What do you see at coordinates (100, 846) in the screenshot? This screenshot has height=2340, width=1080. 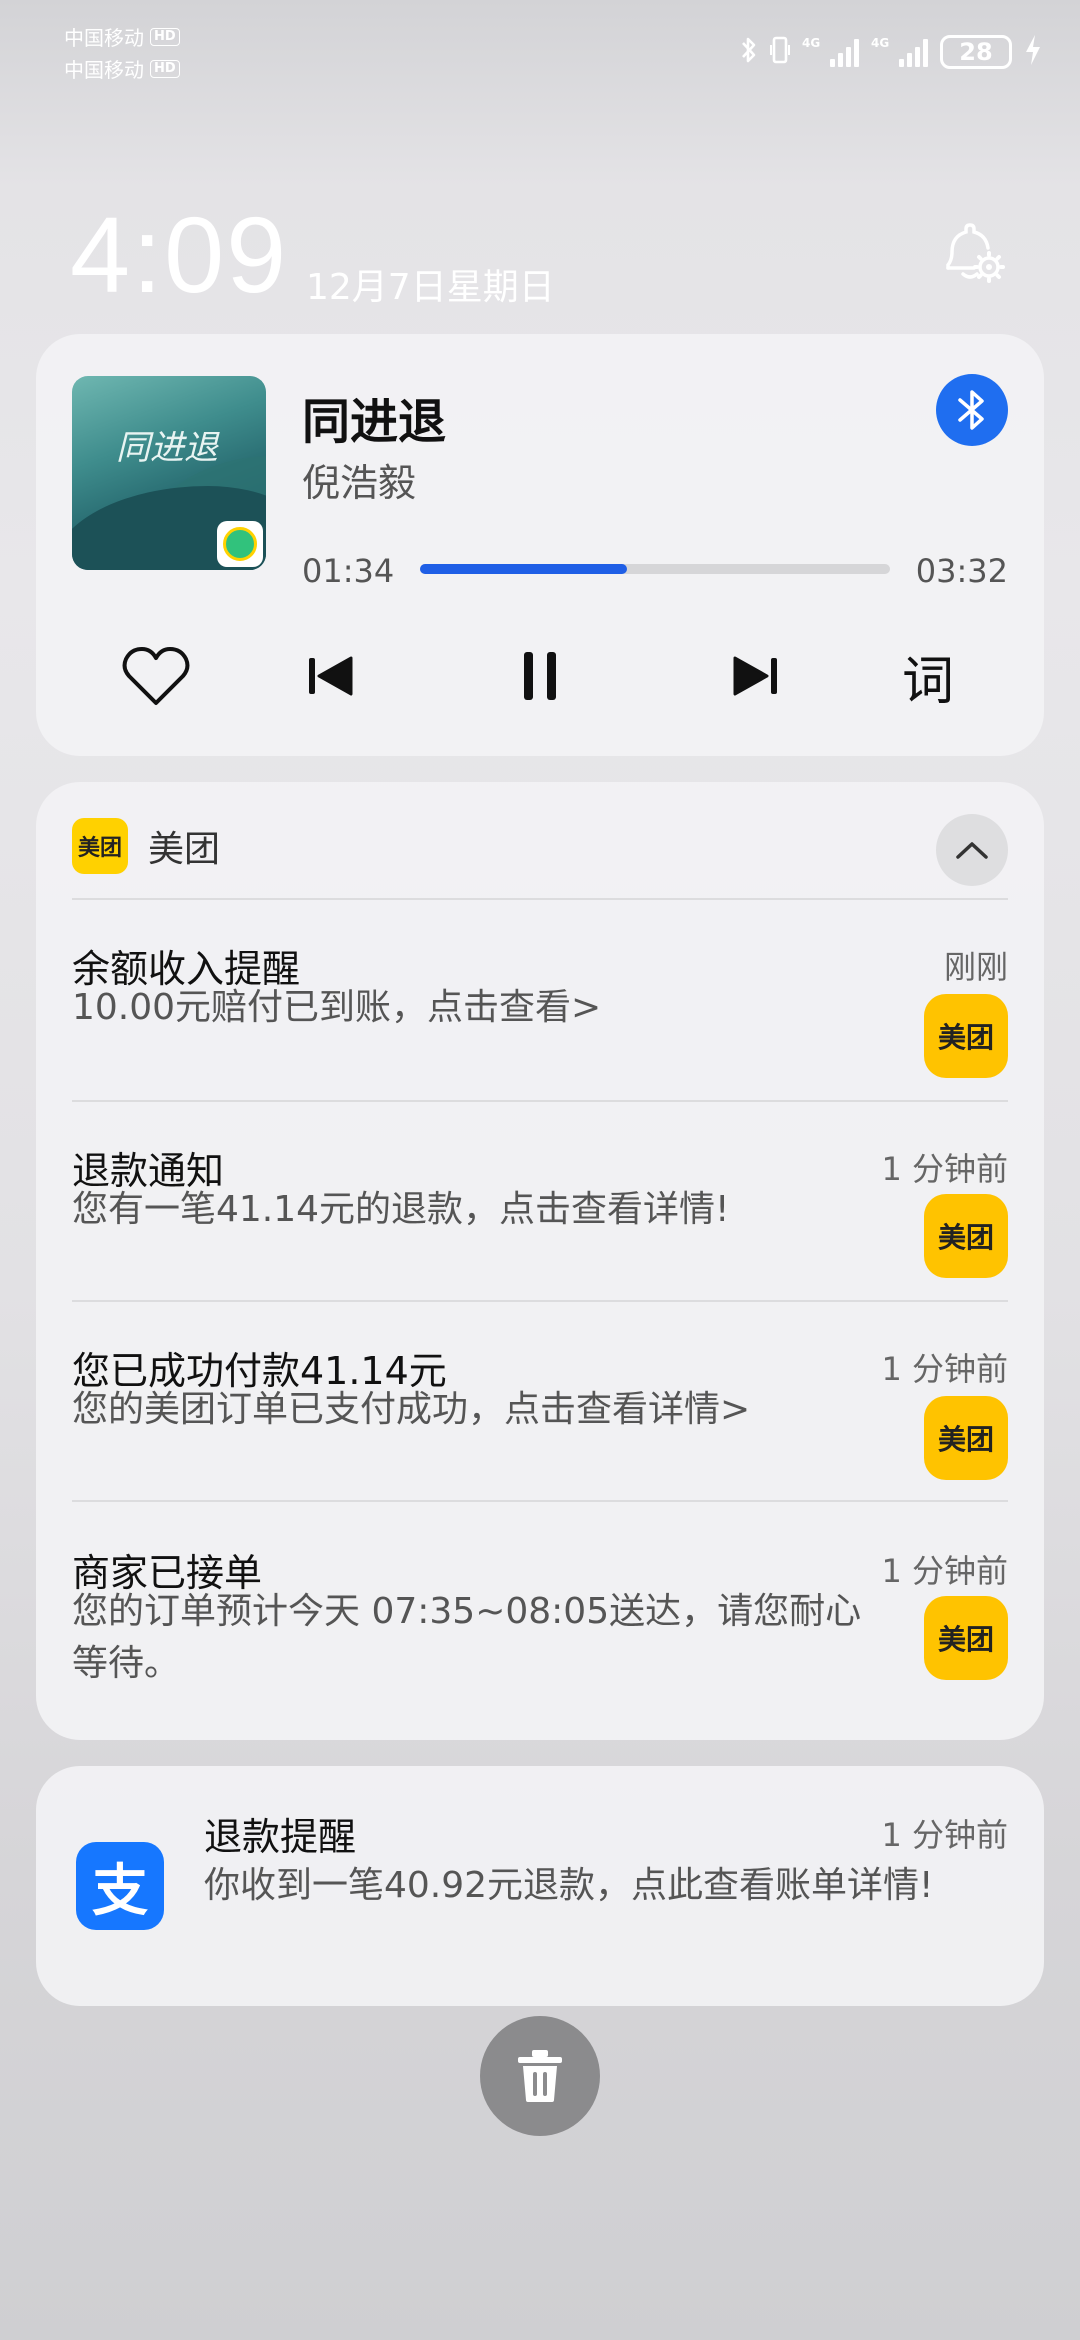 I see `meituan-app-icon: 美团` at bounding box center [100, 846].